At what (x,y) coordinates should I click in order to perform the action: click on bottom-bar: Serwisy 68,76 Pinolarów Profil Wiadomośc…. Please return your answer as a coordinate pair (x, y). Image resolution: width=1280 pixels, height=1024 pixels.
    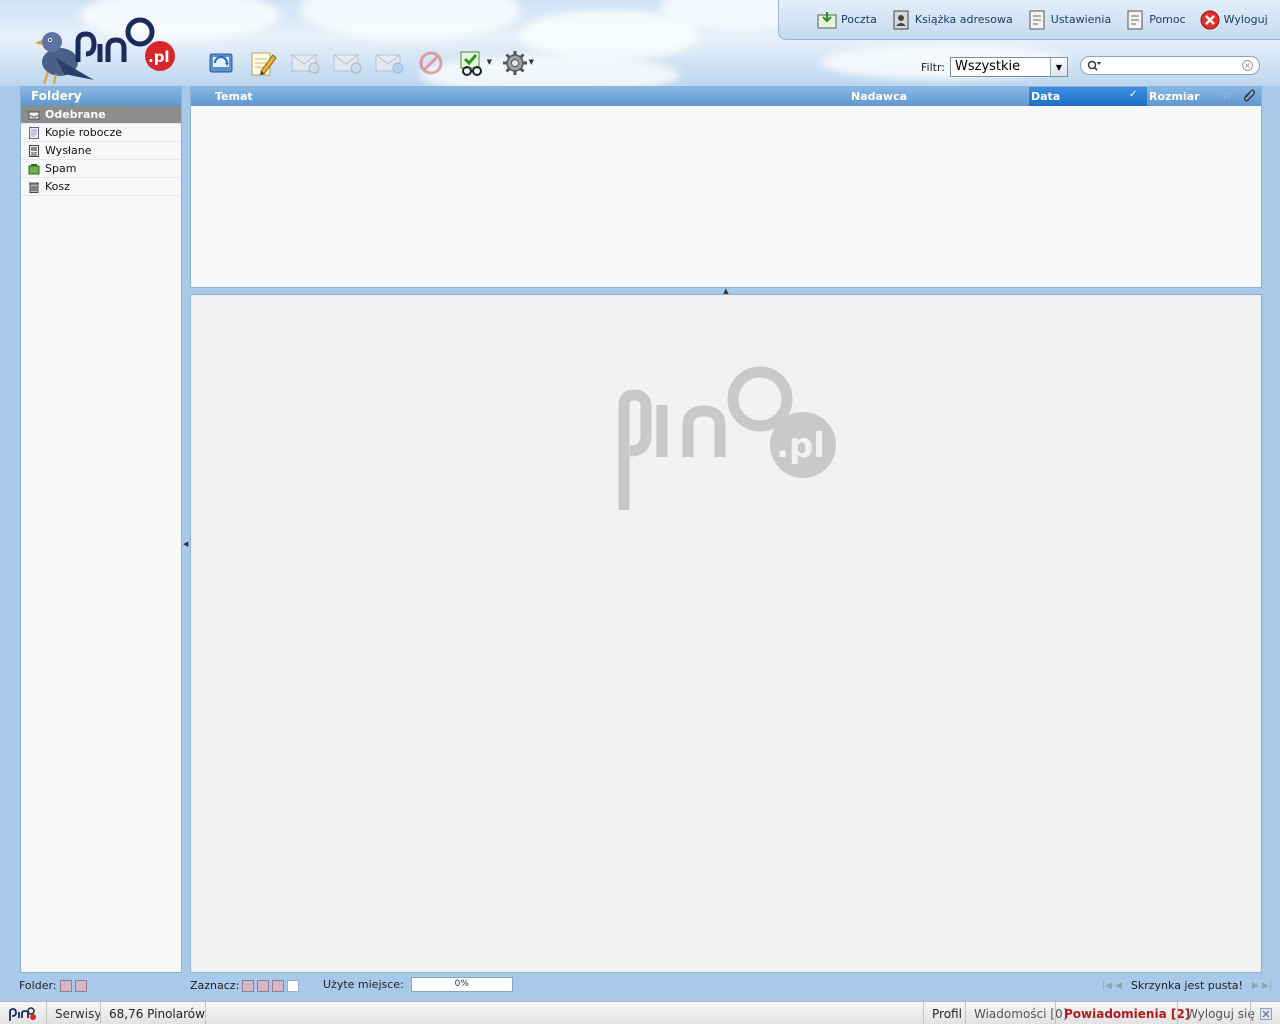
    Looking at the image, I should click on (640, 1012).